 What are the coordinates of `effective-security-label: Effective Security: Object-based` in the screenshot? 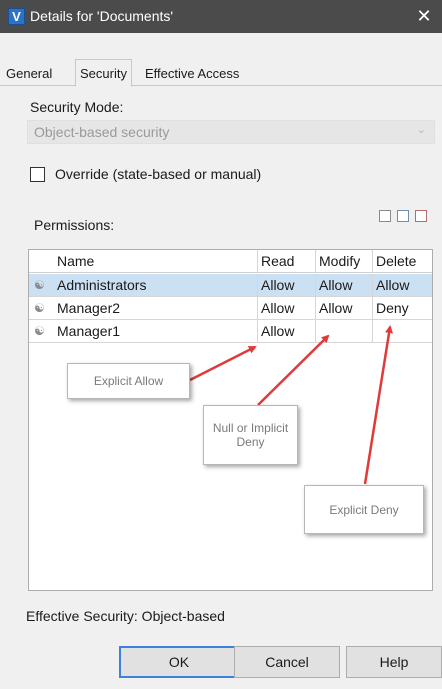 It's located at (125, 616).